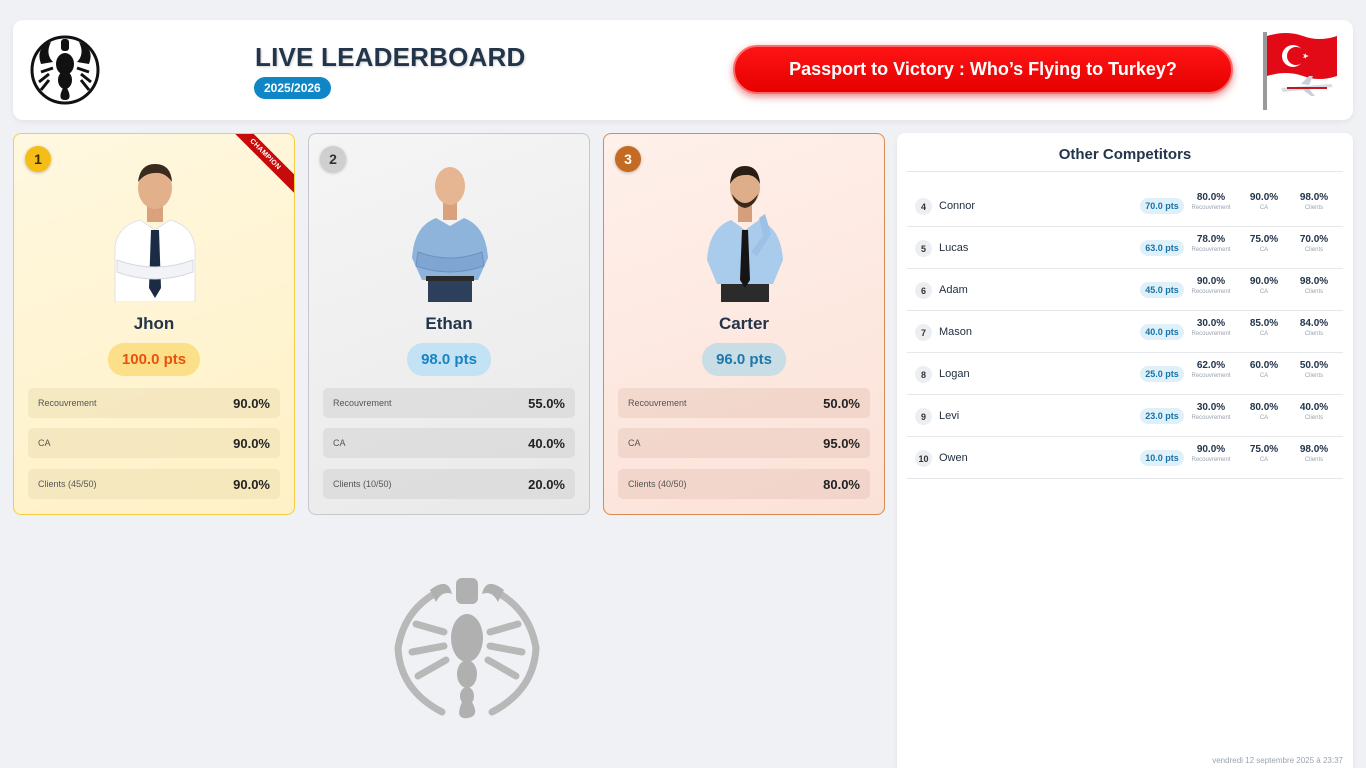 This screenshot has height=768, width=1366. Describe the element at coordinates (1211, 365) in the screenshot. I see `stat-value: 62.0%` at that location.